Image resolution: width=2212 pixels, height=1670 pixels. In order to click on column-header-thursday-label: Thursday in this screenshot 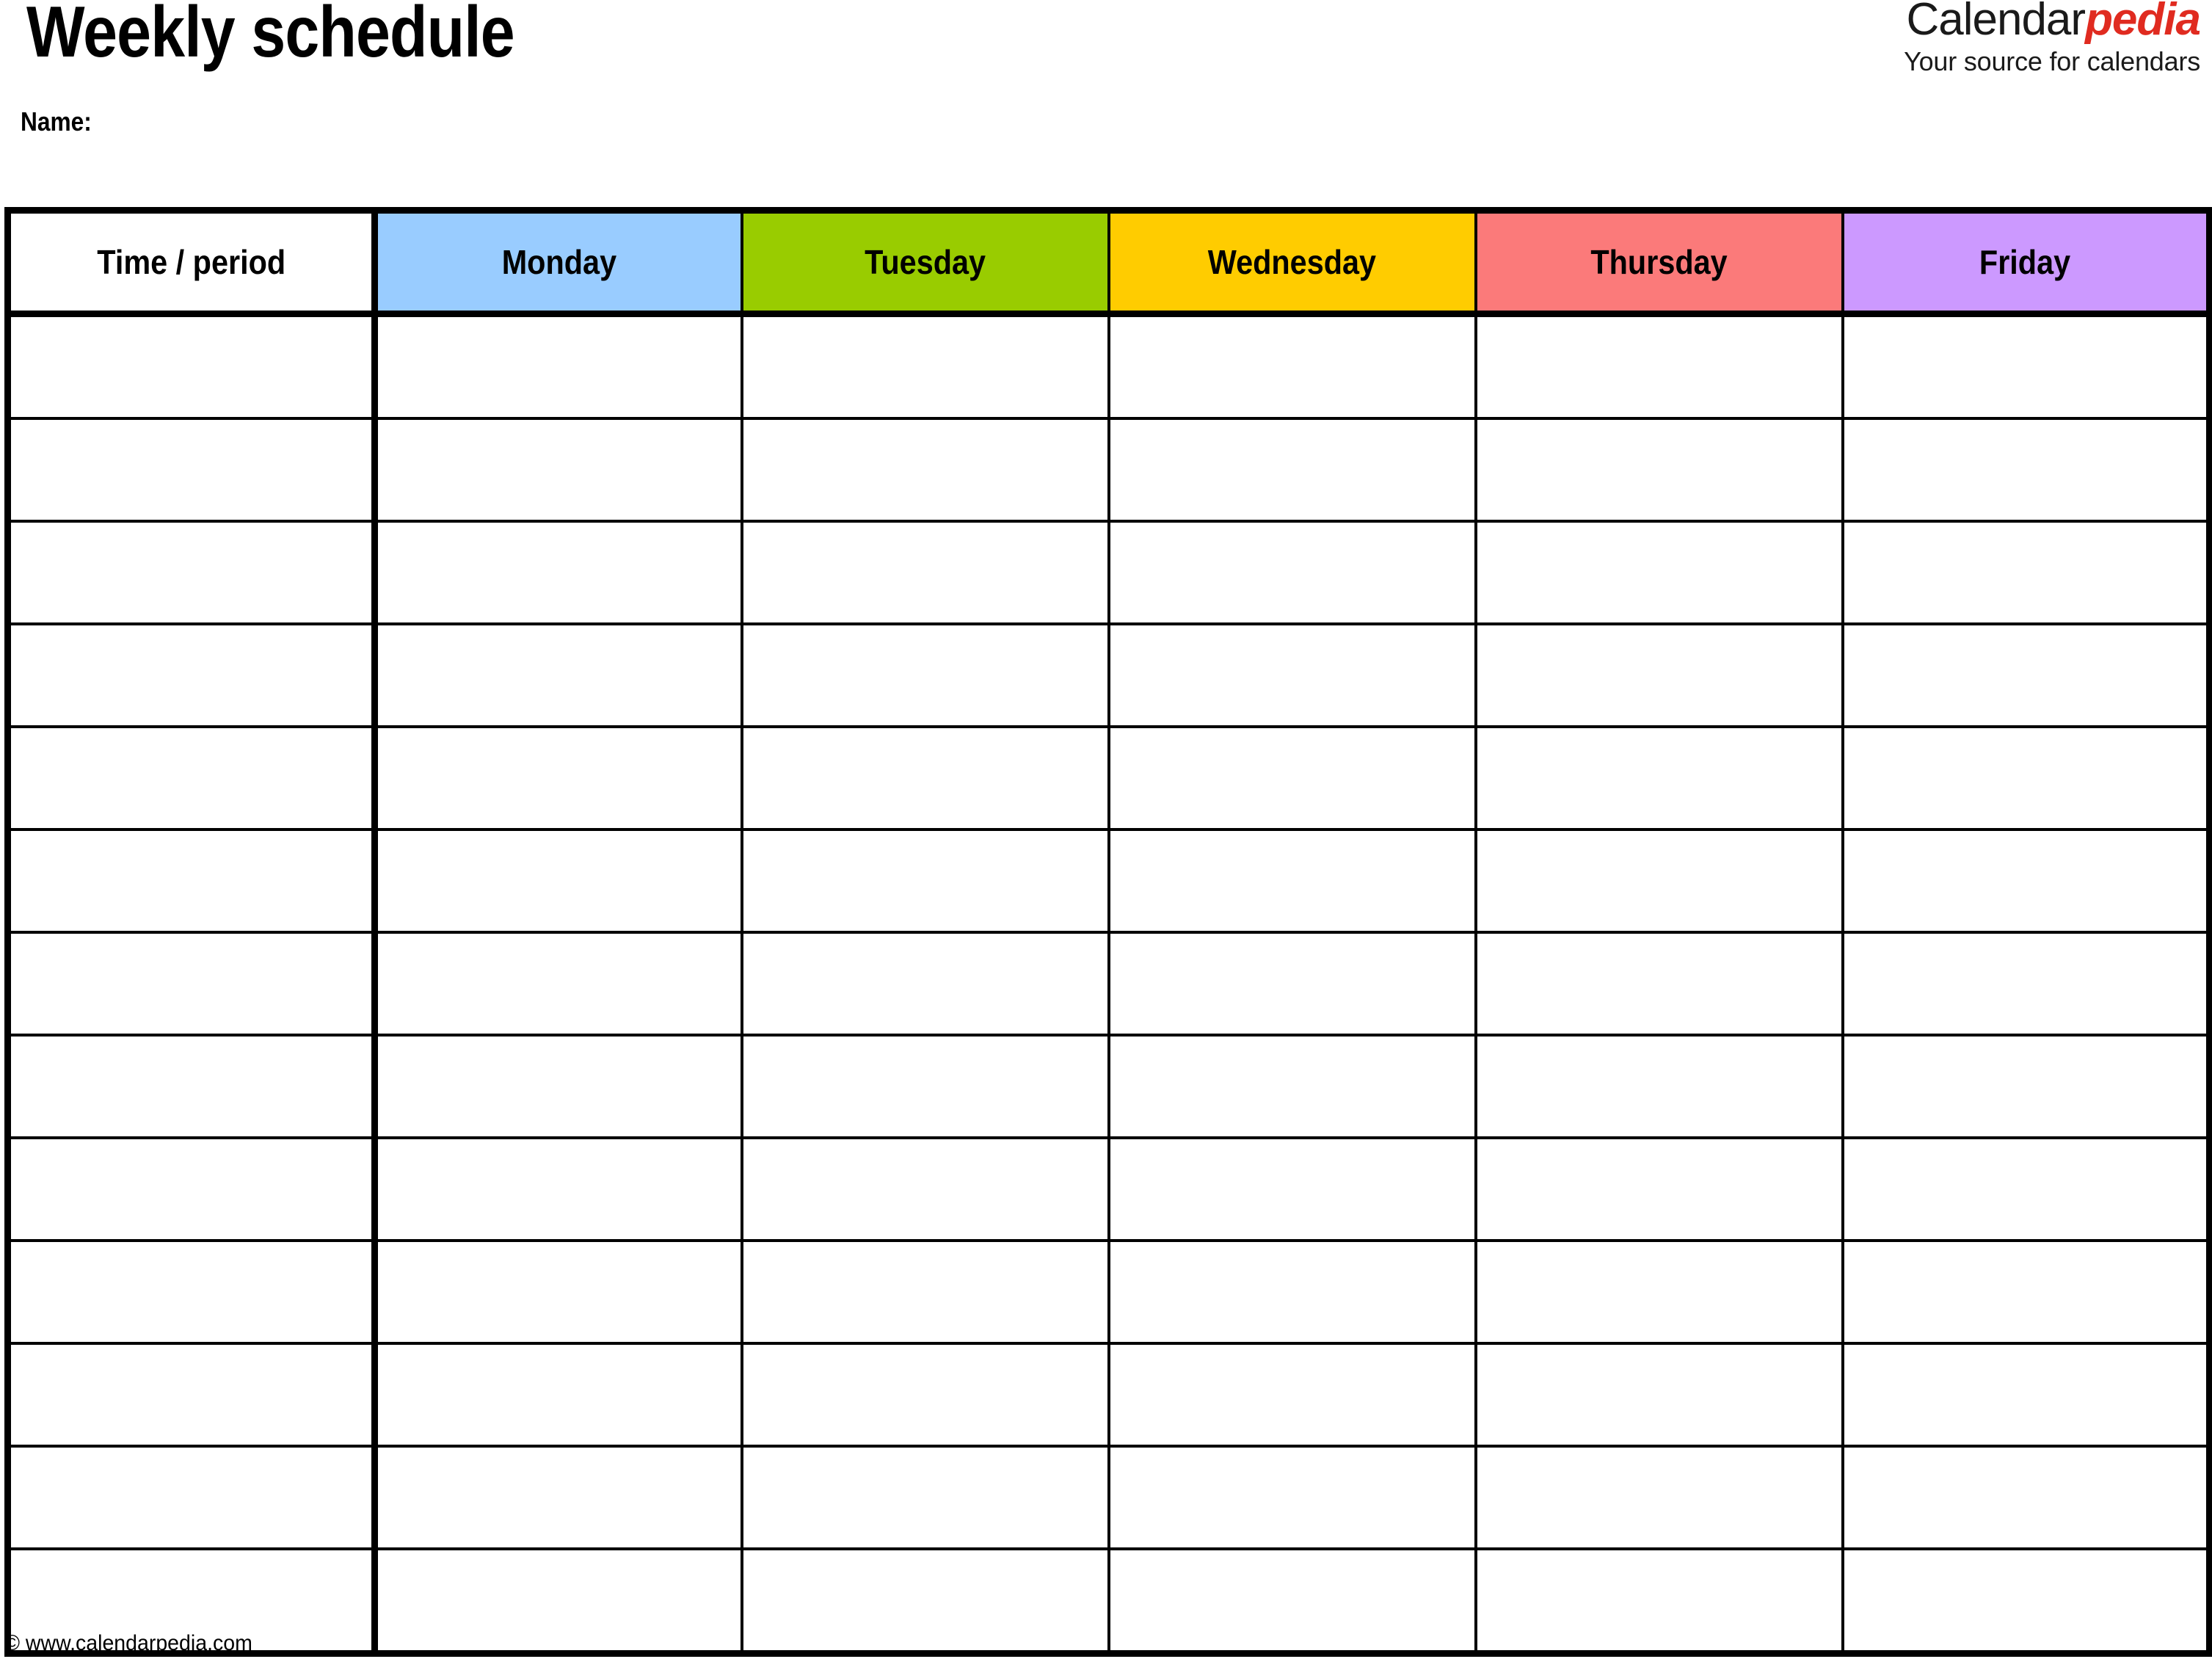, I will do `click(1659, 262)`.